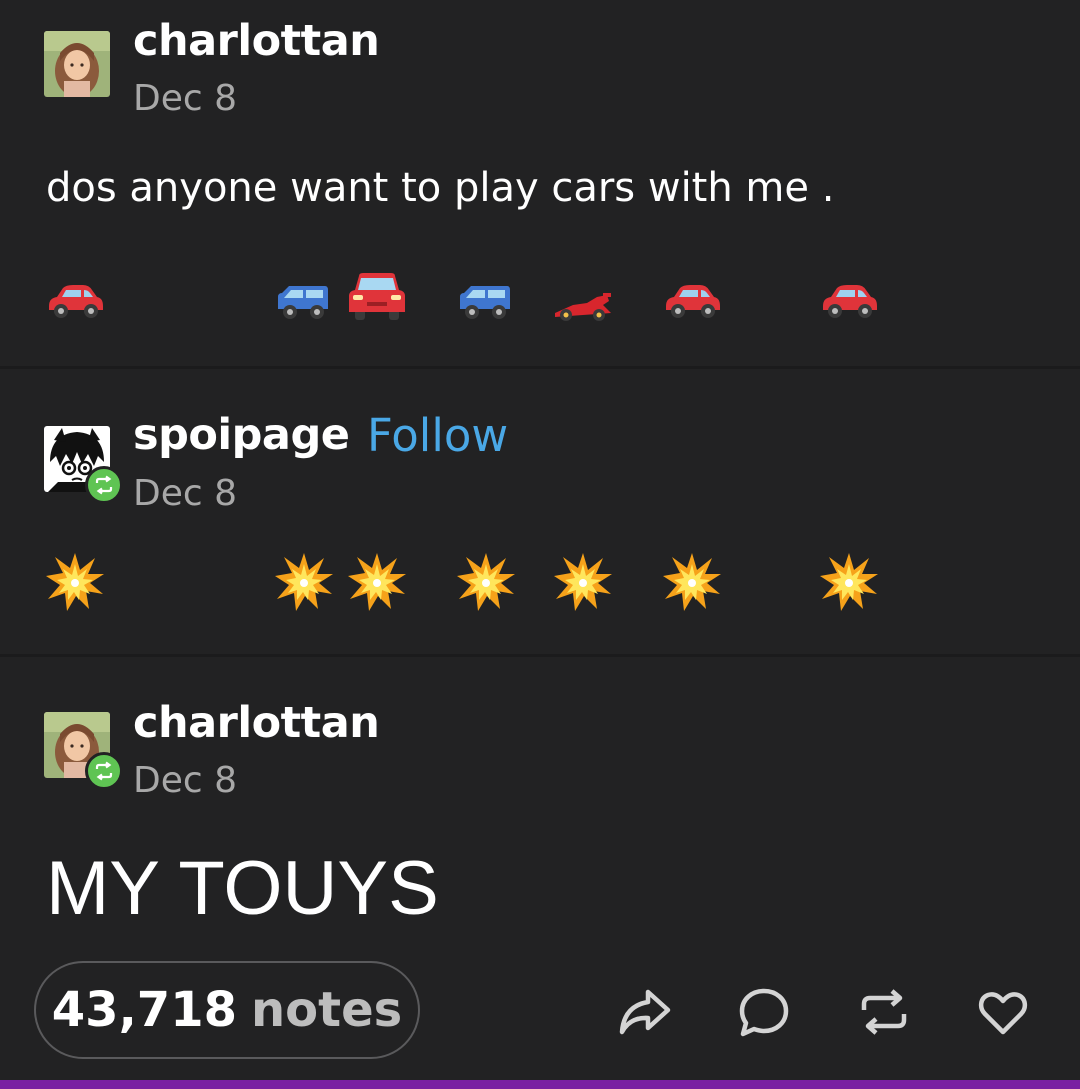 This screenshot has width=1080, height=1089. What do you see at coordinates (440, 188) in the screenshot?
I see `post-text: dos anyone want to play cars with me .` at bounding box center [440, 188].